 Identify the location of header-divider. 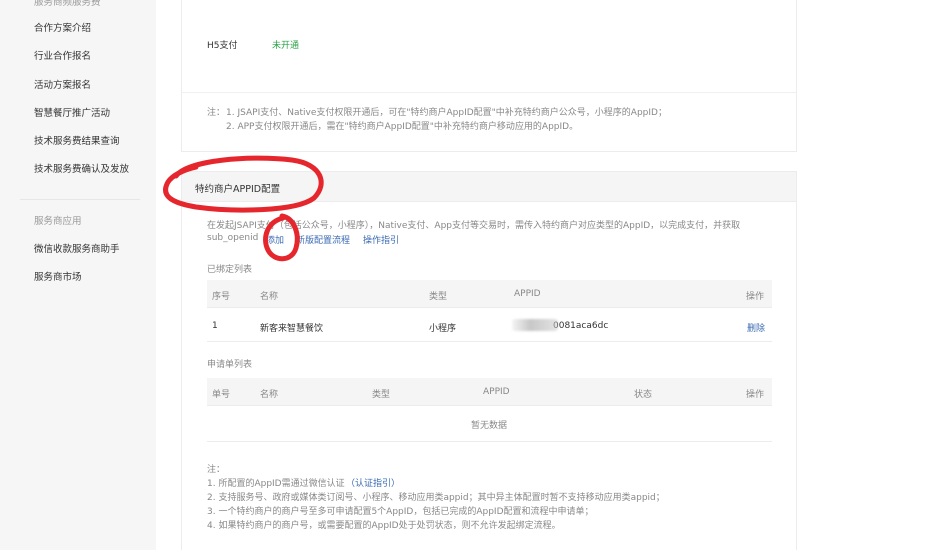
(489, 307).